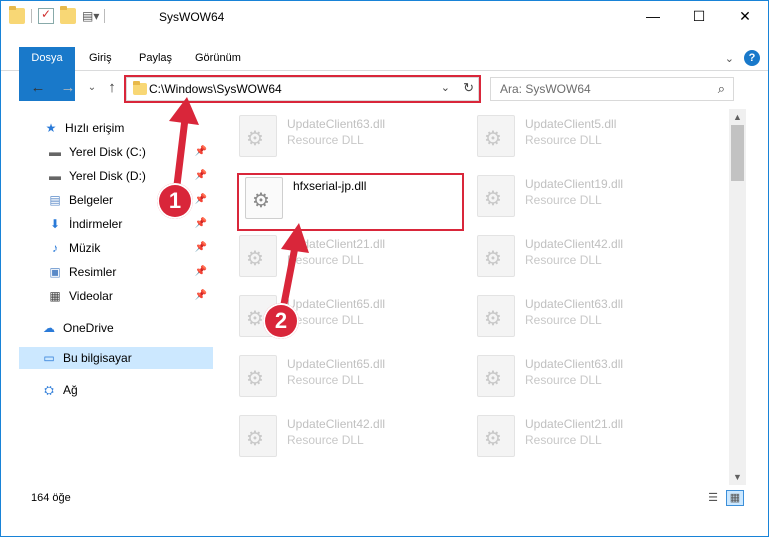 This screenshot has width=769, height=537. Describe the element at coordinates (239, 202) in the screenshot. I see `annotation-arrows` at that location.